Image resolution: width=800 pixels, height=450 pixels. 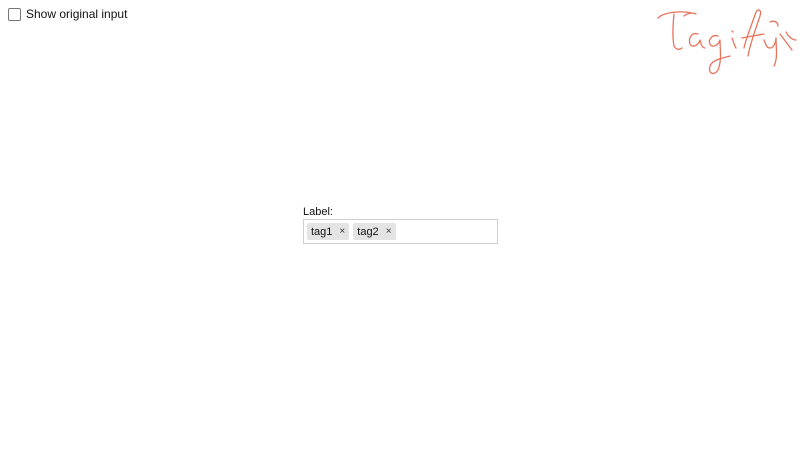 I want to click on tag-text: tag1, so click(x=322, y=231).